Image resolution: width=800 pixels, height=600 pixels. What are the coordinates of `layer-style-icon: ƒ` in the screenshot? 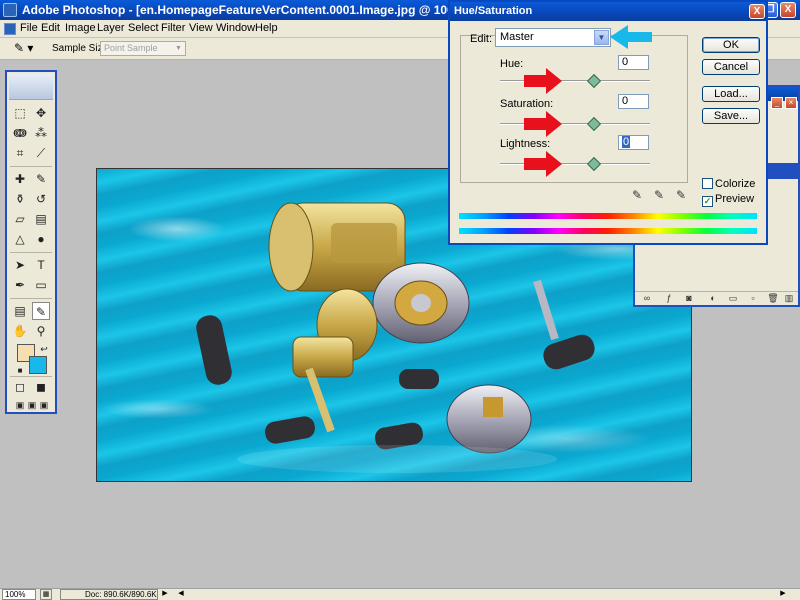 It's located at (669, 298).